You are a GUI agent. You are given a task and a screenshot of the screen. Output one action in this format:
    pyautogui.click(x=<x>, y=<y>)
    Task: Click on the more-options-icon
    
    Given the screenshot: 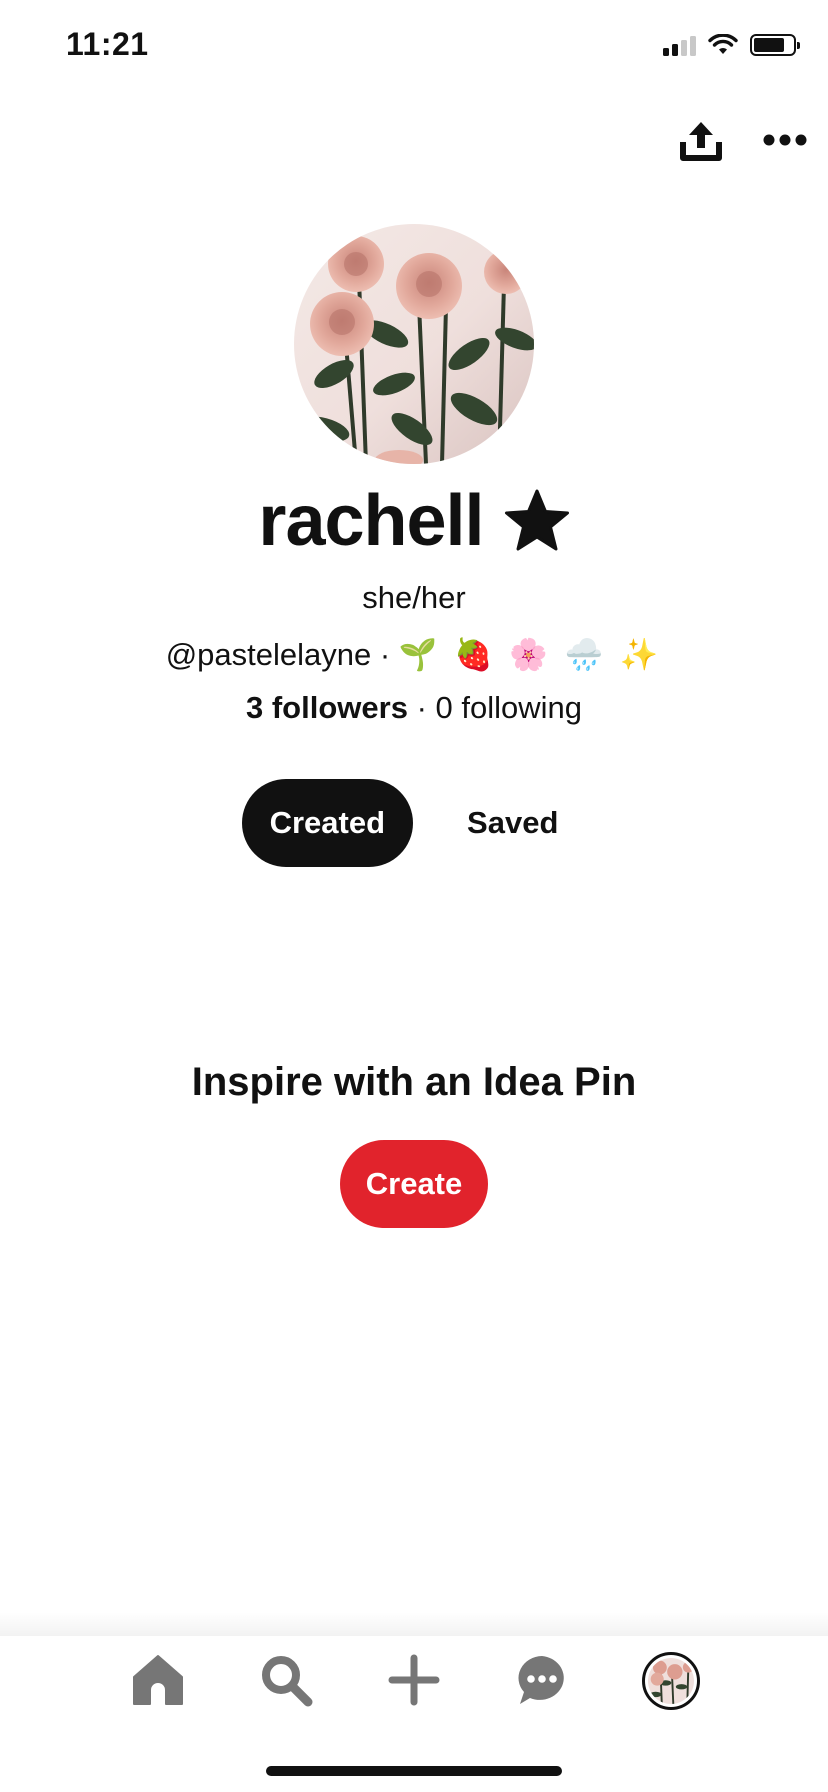 What is the action you would take?
    pyautogui.click(x=785, y=140)
    